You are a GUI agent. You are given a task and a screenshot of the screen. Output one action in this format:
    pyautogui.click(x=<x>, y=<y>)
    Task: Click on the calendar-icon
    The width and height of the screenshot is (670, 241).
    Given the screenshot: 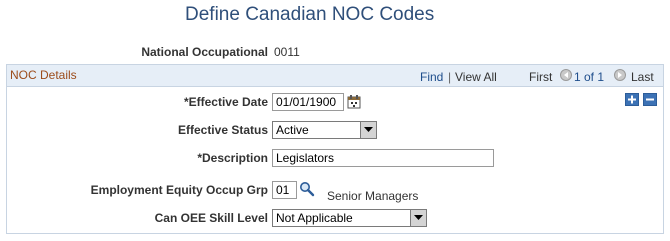 What is the action you would take?
    pyautogui.click(x=354, y=102)
    